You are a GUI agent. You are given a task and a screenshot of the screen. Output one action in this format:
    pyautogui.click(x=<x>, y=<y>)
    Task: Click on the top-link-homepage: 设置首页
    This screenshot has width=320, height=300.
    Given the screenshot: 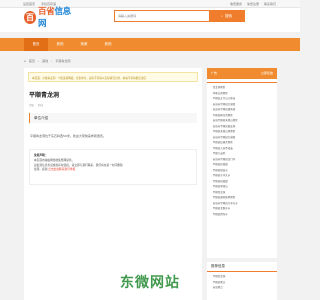 What is the action you would take?
    pyautogui.click(x=29, y=4)
    